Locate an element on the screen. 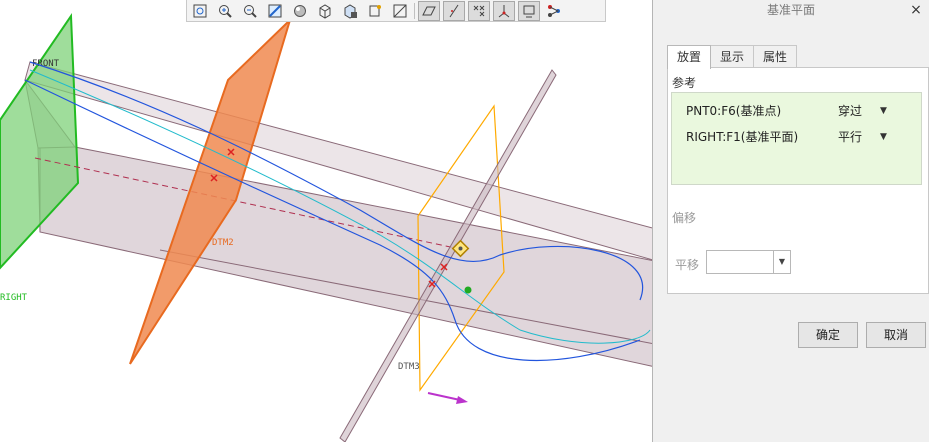  refit-button is located at coordinates (200, 11).